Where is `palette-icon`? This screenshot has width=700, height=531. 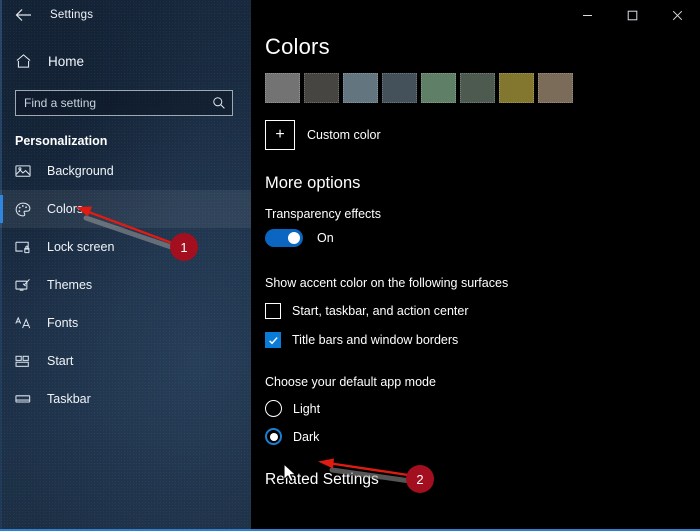 palette-icon is located at coordinates (25, 209).